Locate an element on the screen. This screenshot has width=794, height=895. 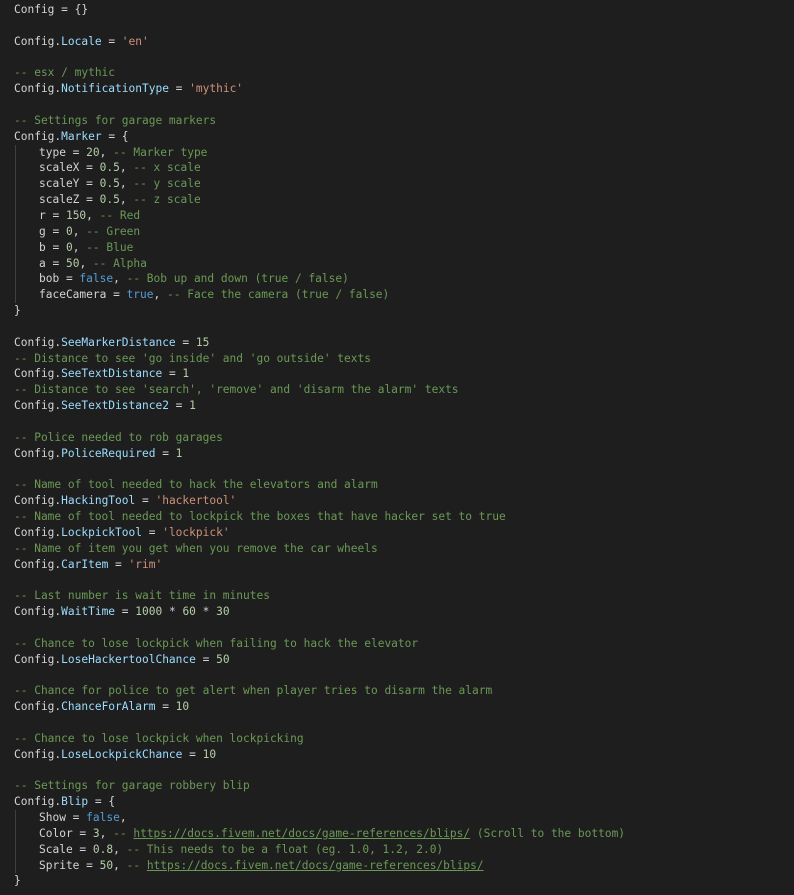
code-token: -- Green is located at coordinates (113, 231).